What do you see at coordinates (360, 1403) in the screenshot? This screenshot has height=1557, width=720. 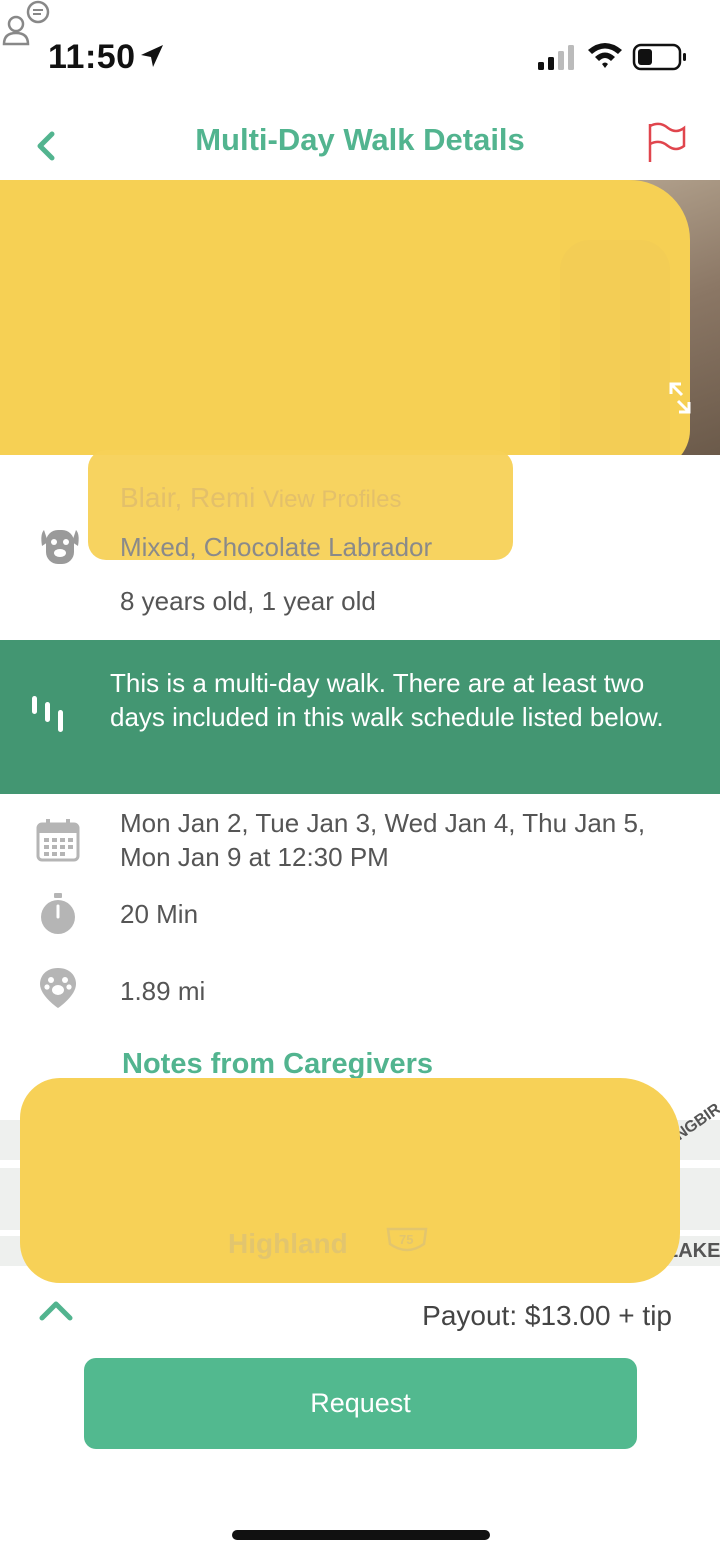 I see `request-button: Request` at bounding box center [360, 1403].